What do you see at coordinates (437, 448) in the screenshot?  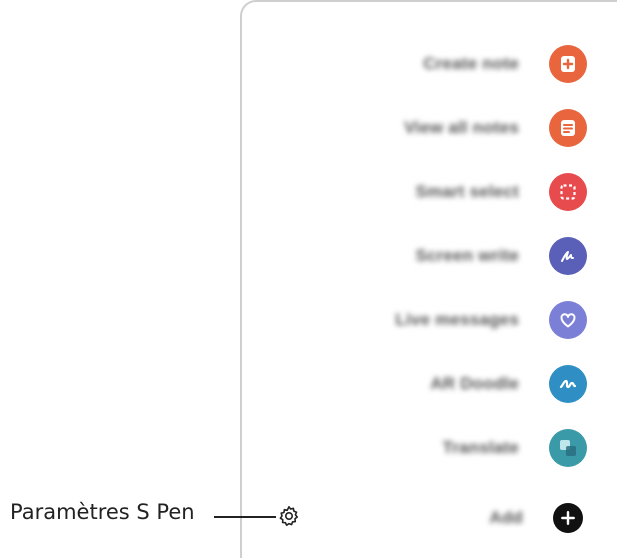 I see `menu-item-translate: Translate` at bounding box center [437, 448].